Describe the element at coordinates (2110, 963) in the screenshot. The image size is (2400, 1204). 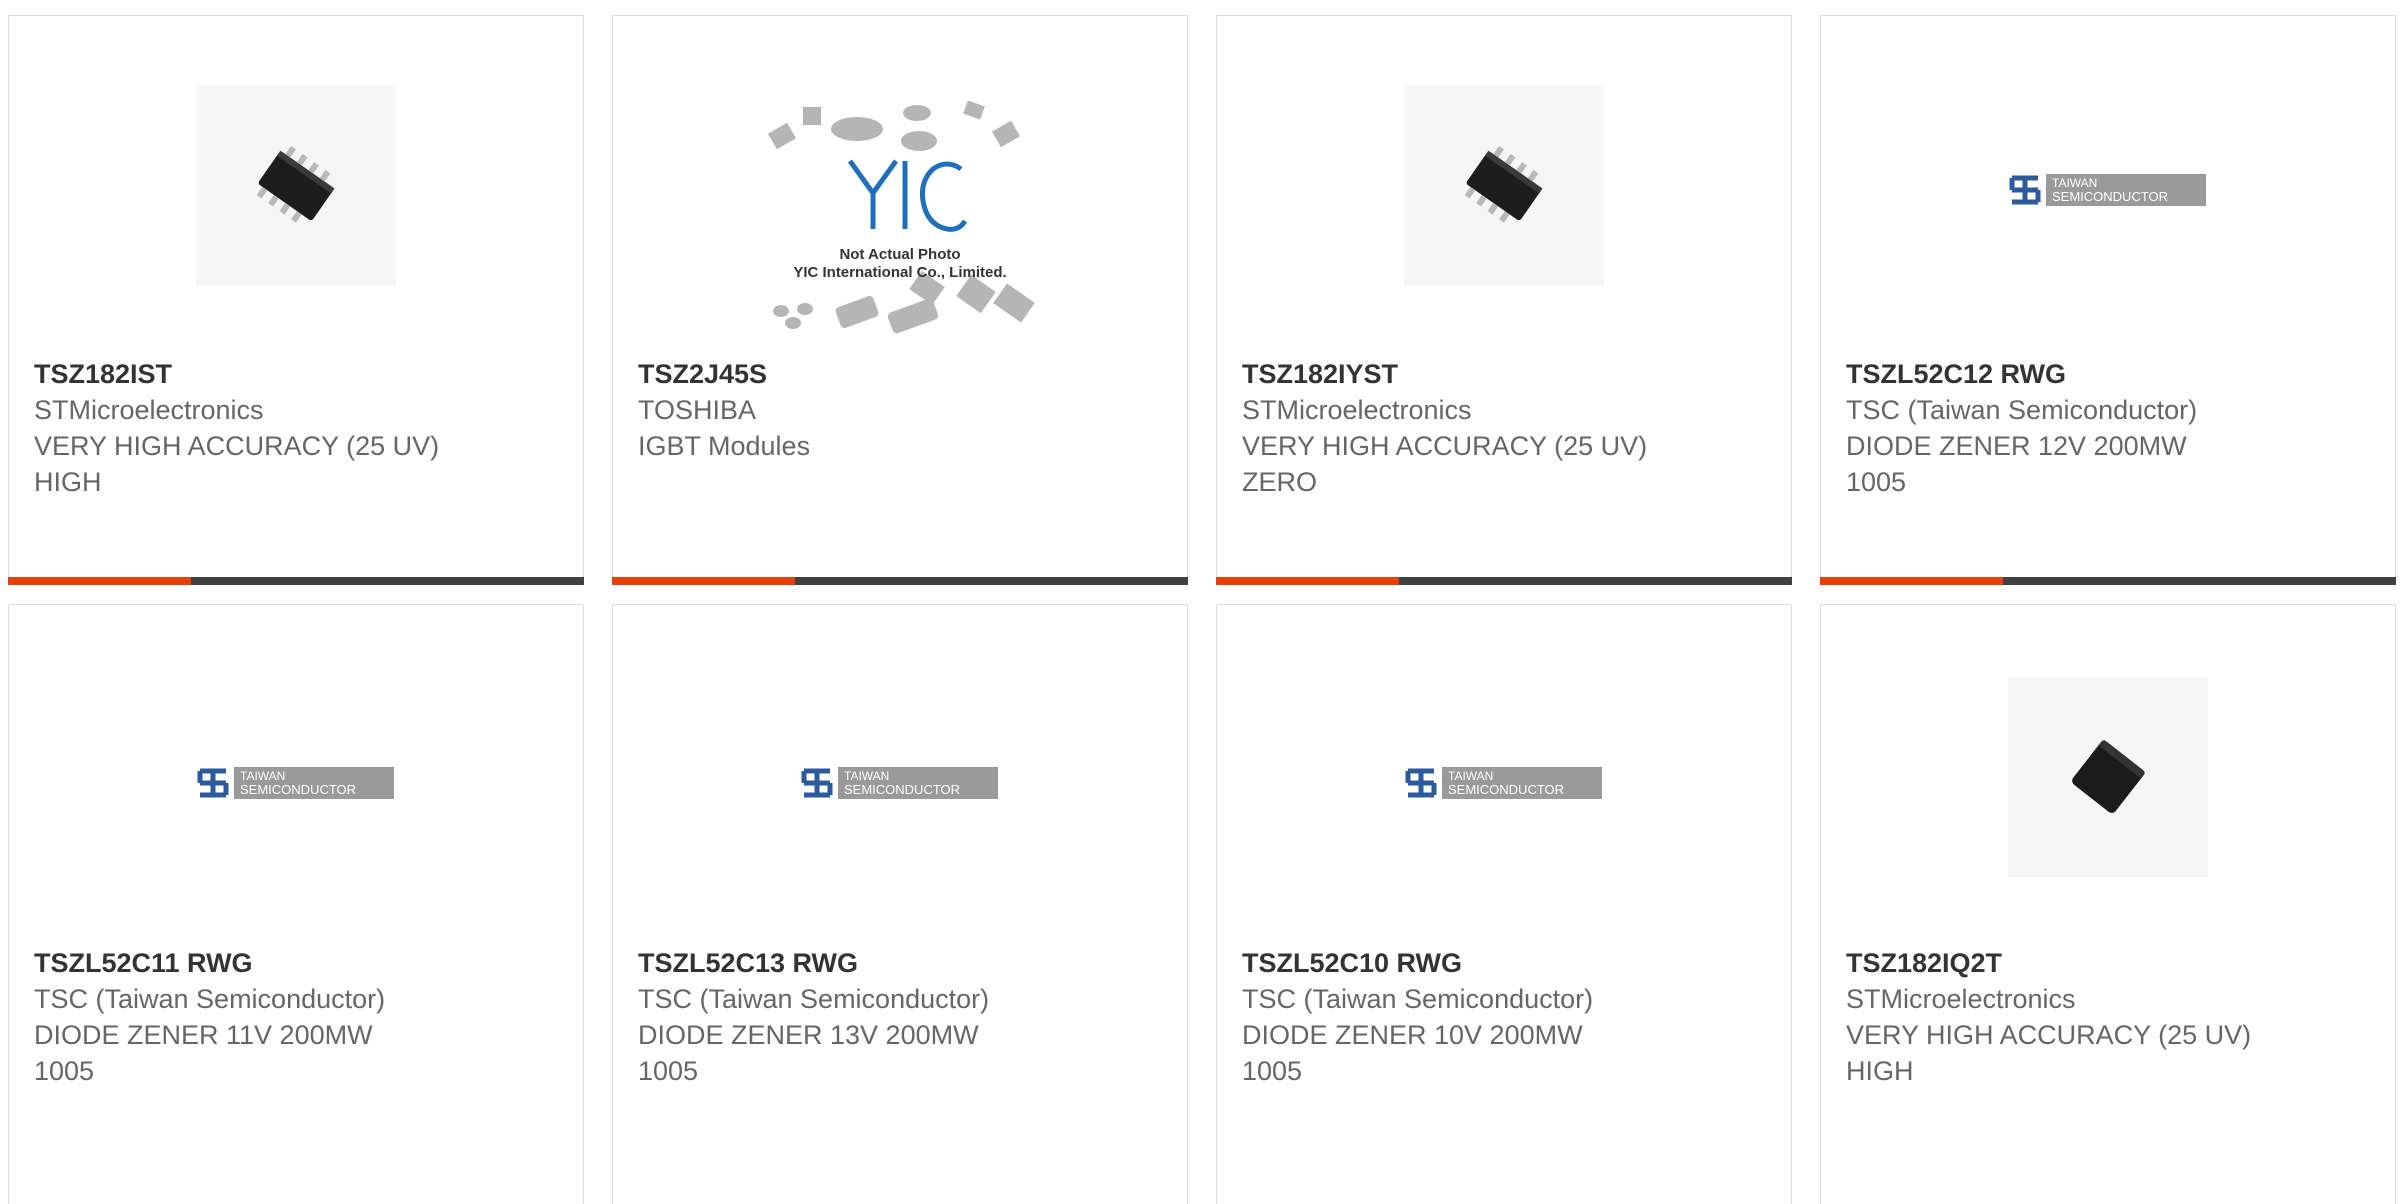
I see `part-number: TSZ182IQ2T` at that location.